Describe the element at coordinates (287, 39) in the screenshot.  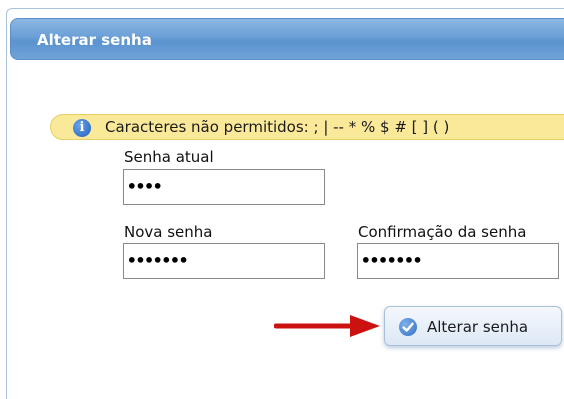
I see `dialog-title-bar: Alterar senha` at that location.